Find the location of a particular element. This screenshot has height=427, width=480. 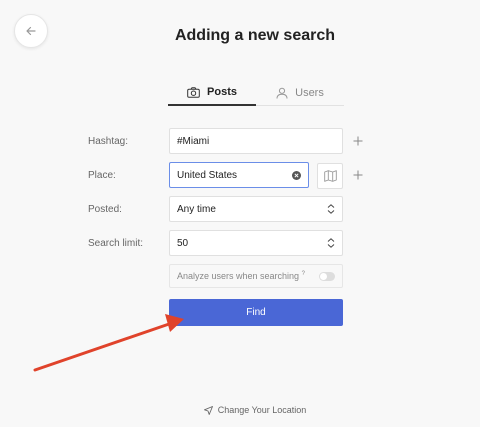

posted-label: Posted: is located at coordinates (105, 209).